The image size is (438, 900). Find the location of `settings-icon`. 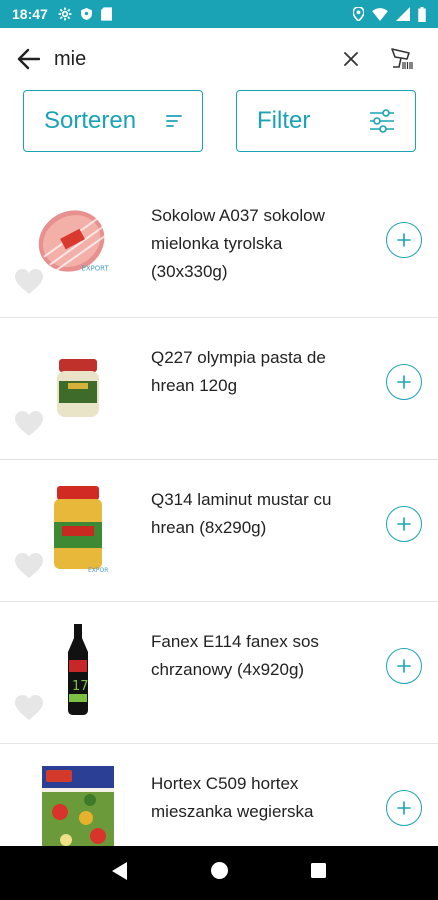

settings-icon is located at coordinates (65, 14).